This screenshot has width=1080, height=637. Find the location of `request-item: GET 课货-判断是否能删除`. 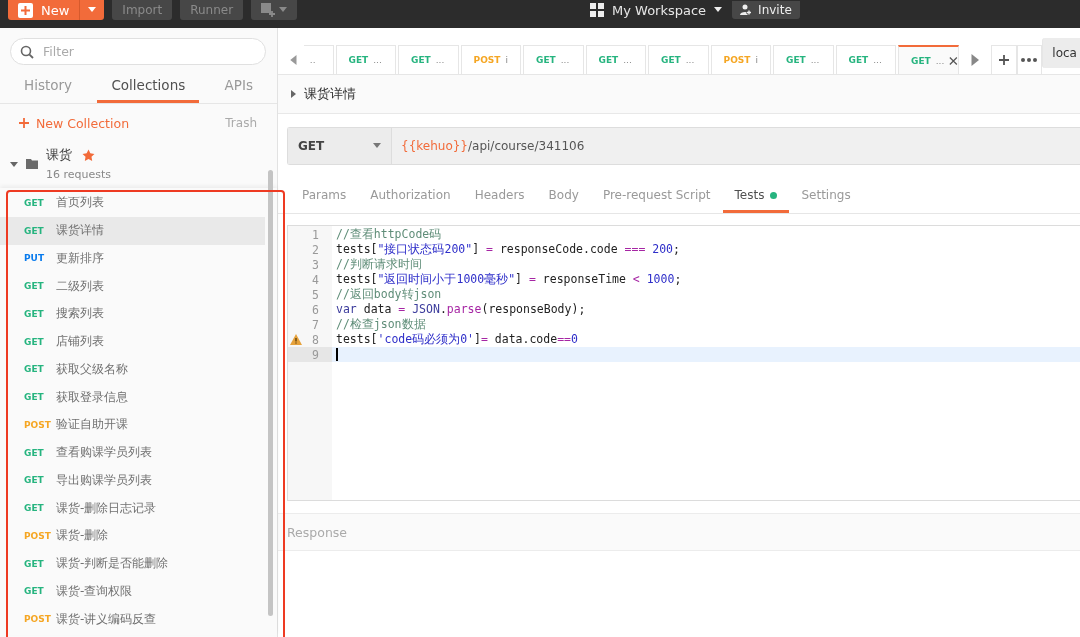

request-item: GET 课货-判断是否能删除 is located at coordinates (132, 563).